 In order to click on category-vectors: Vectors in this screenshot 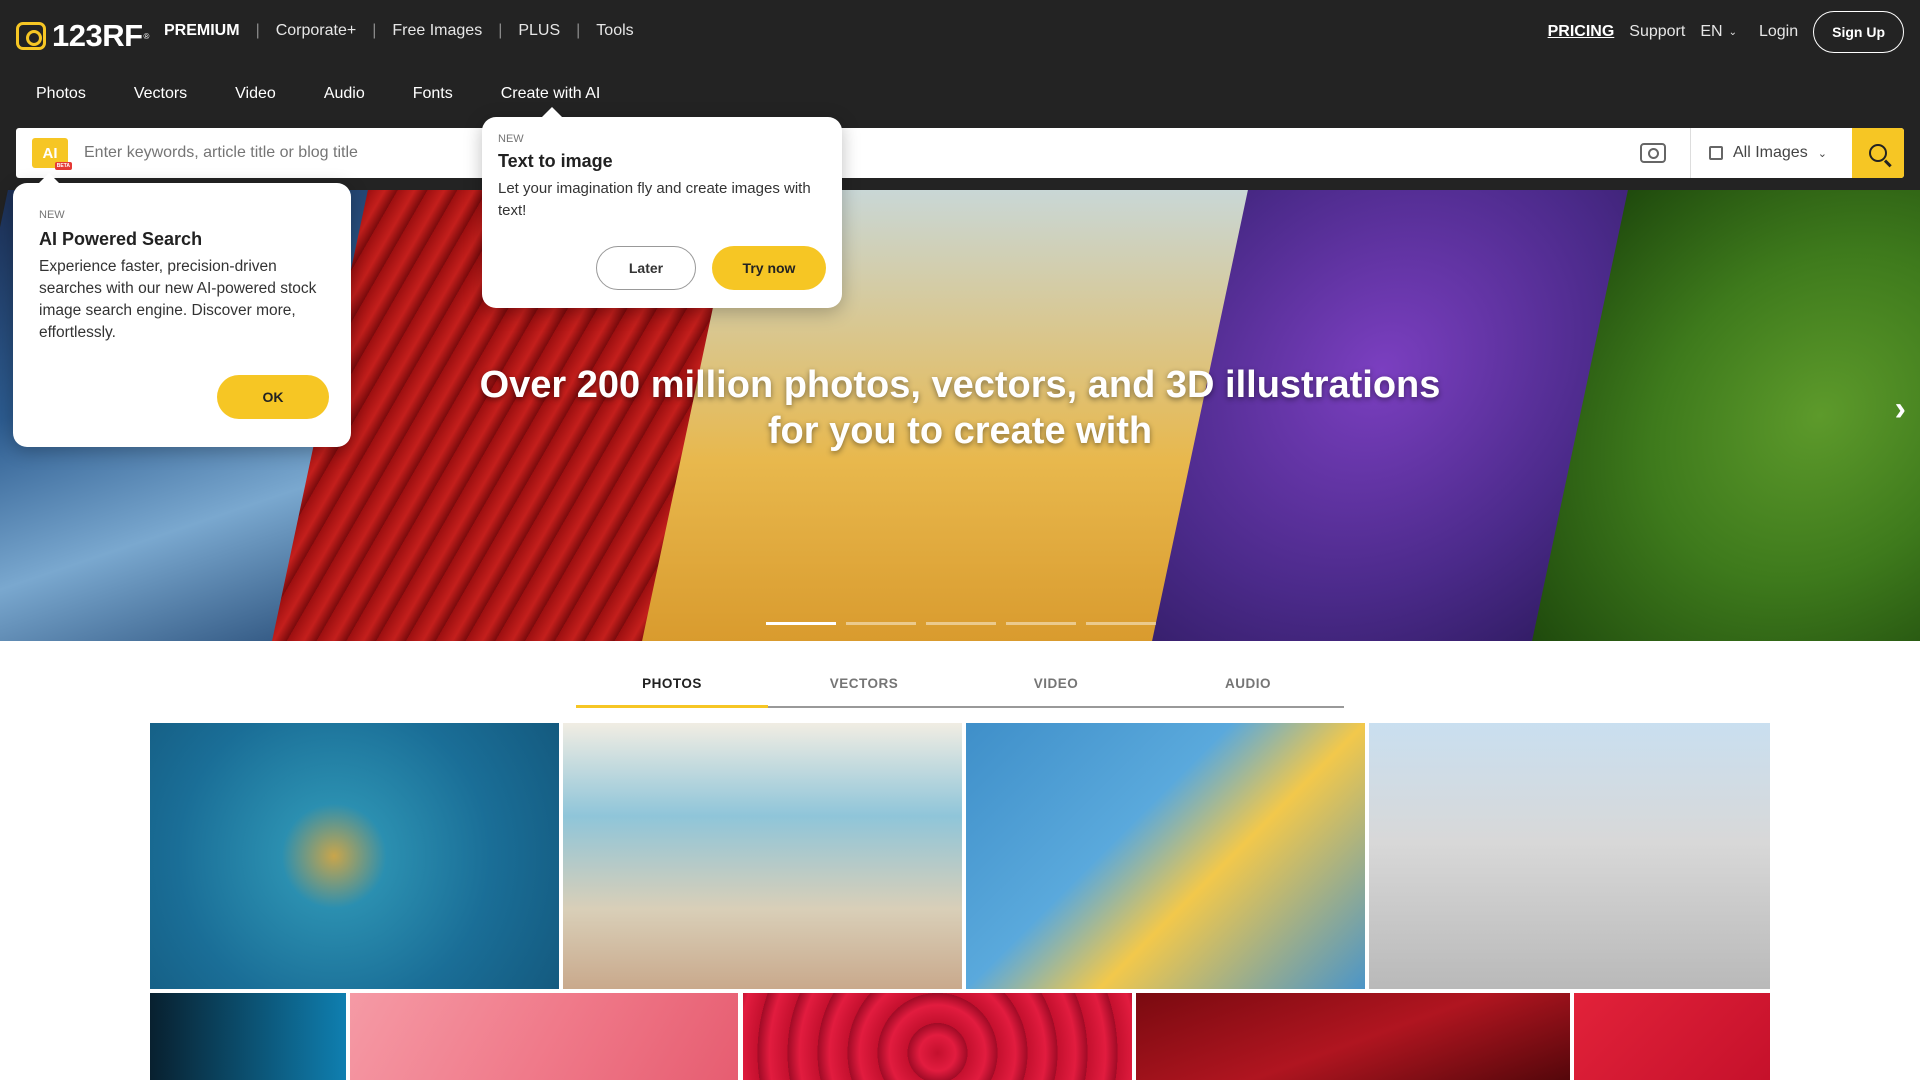, I will do `click(160, 94)`.